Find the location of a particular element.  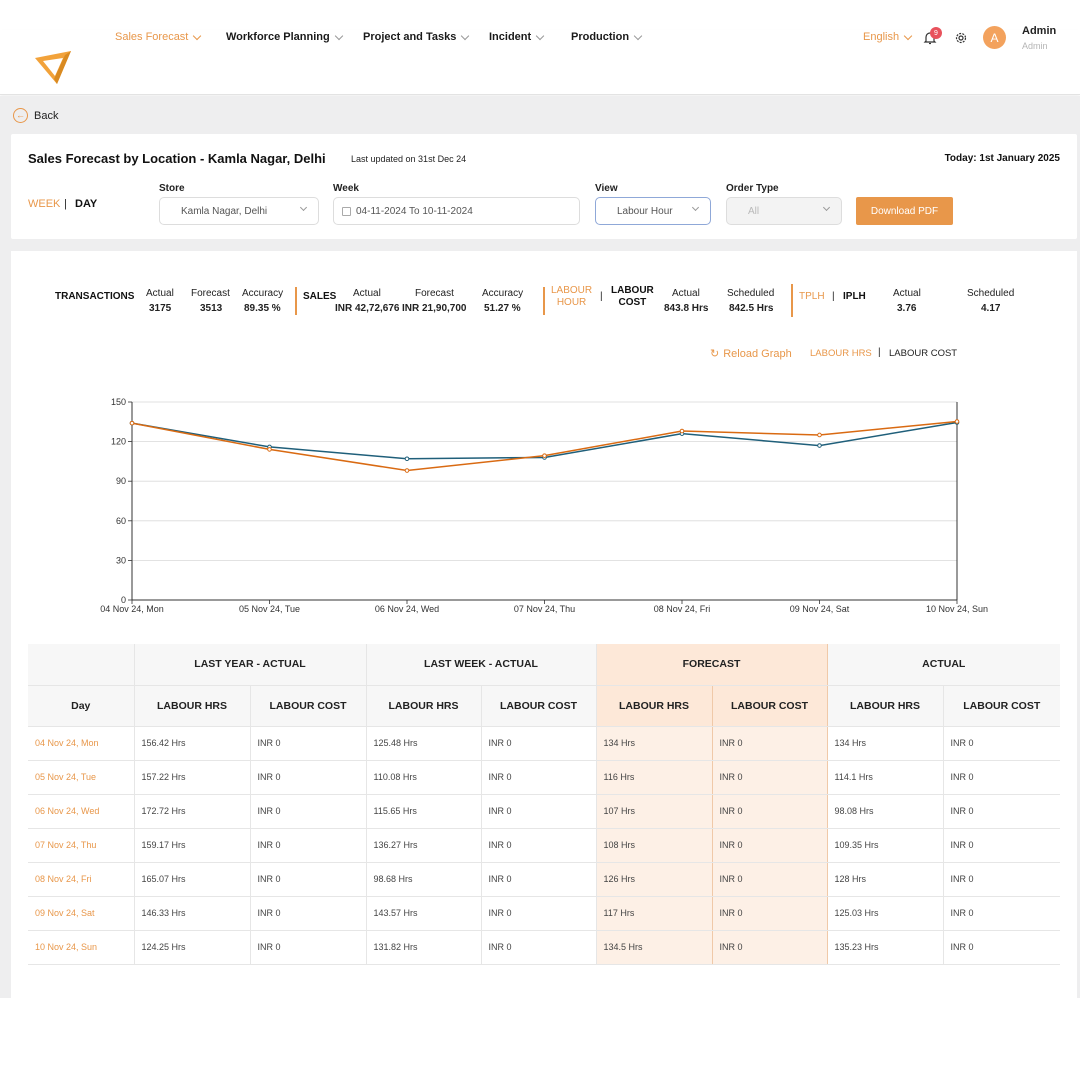

table-cell: 116 Hrs is located at coordinates (654, 777).